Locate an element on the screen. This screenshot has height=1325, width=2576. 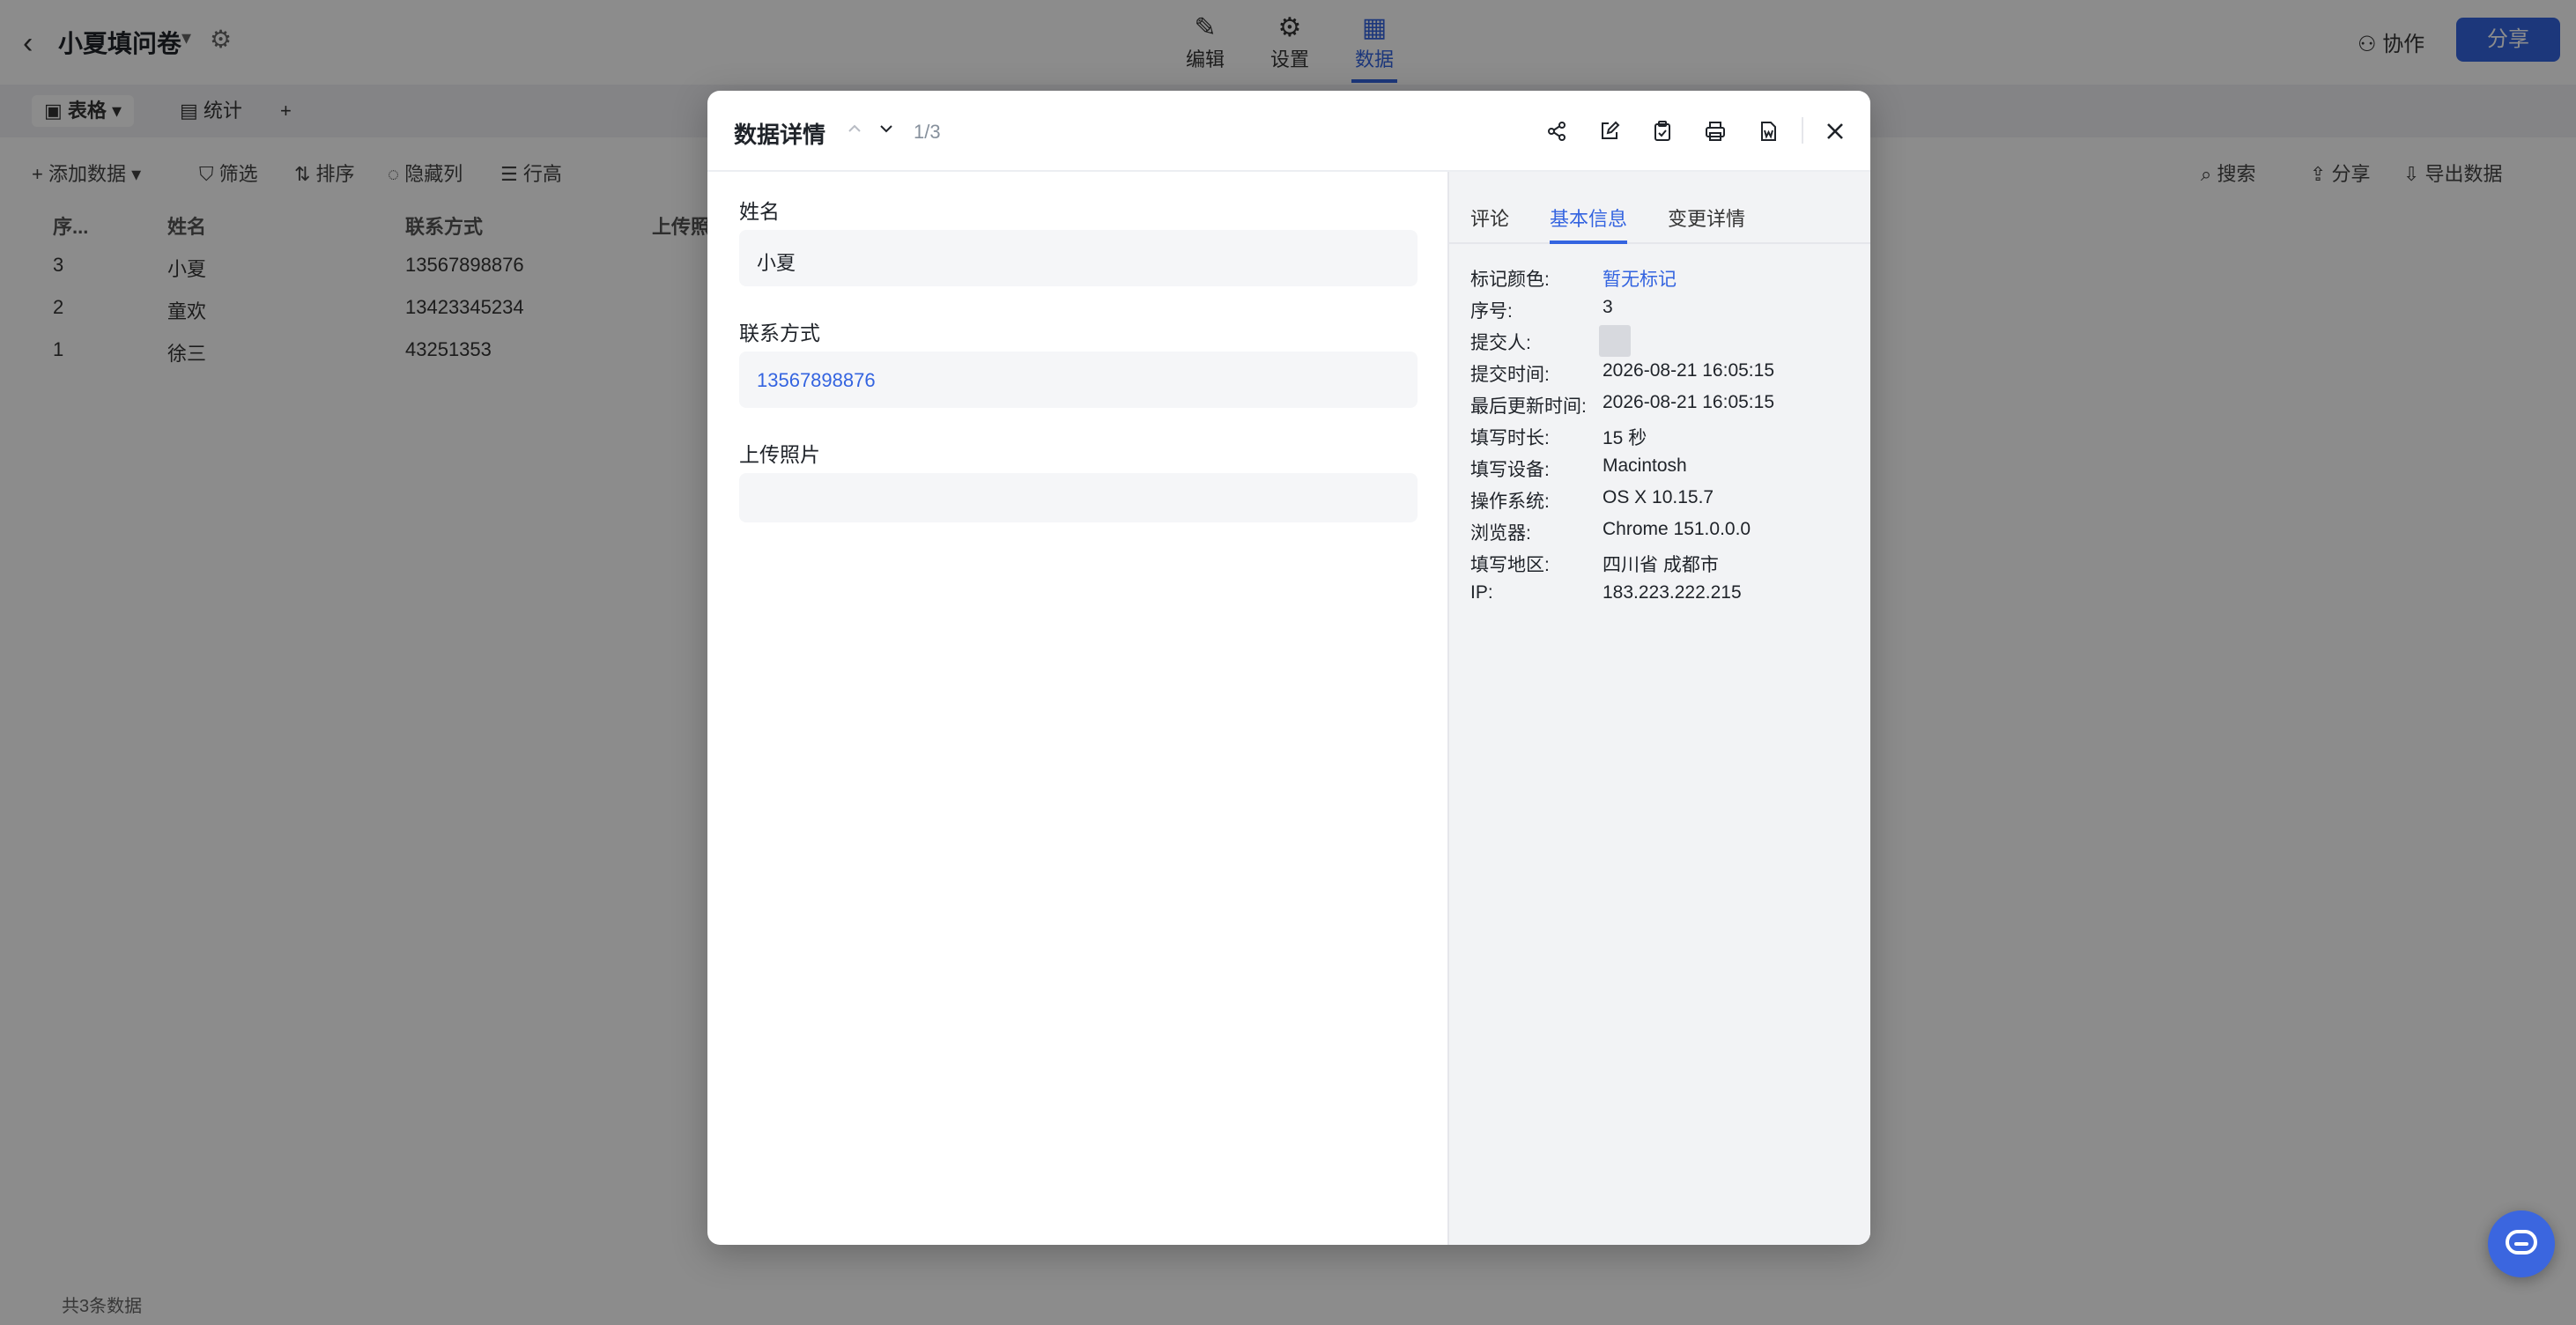
info-key: 最后更新时间: is located at coordinates (1528, 407).